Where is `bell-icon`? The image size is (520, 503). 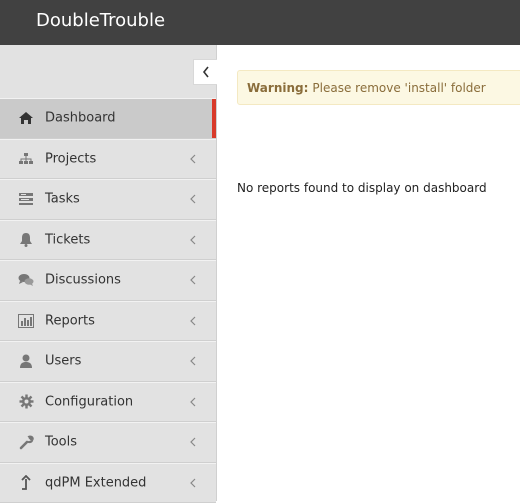 bell-icon is located at coordinates (26, 240).